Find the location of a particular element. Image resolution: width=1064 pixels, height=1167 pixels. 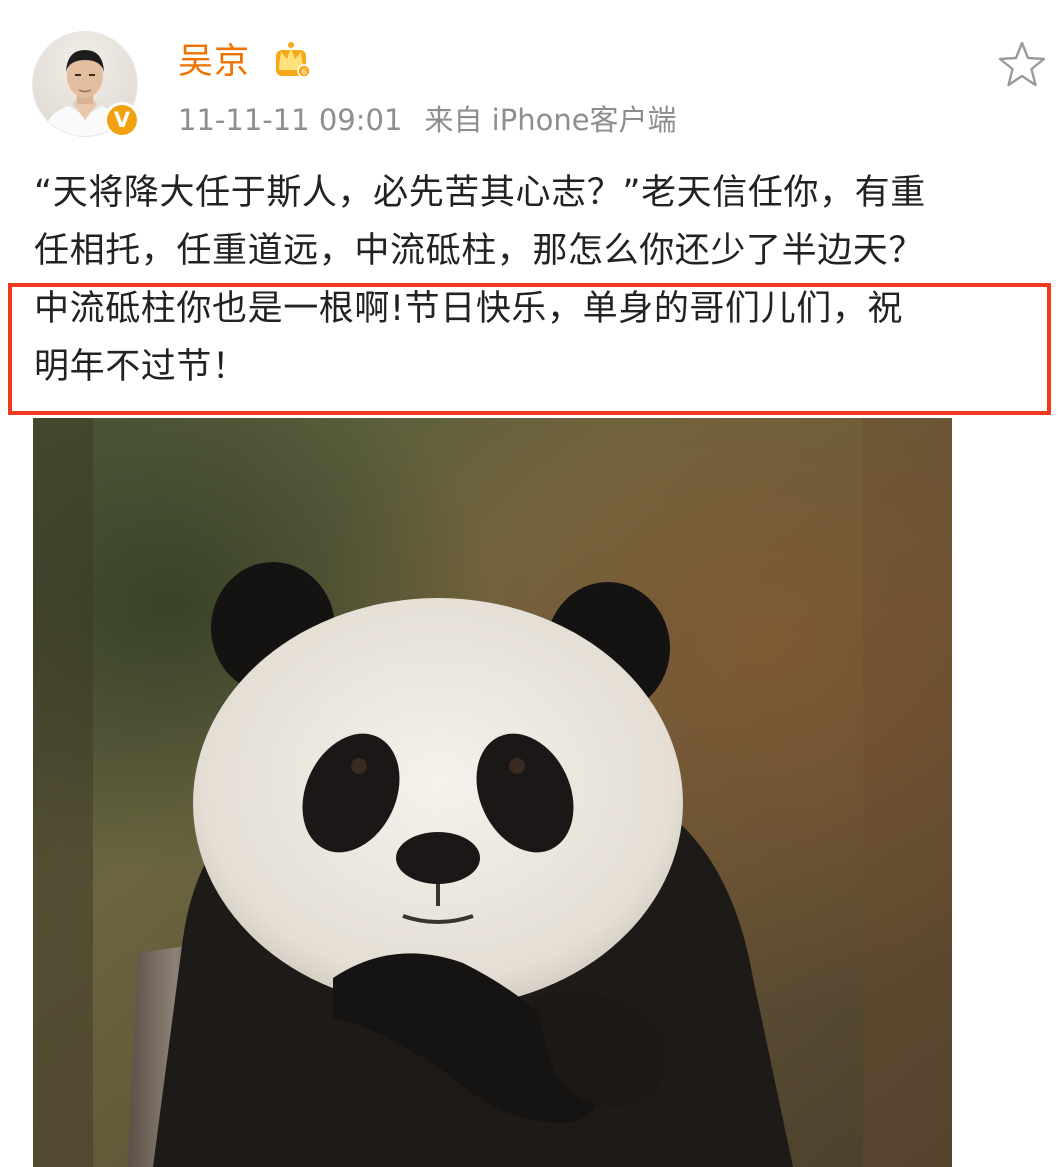

svg-text: 6 is located at coordinates (303, 72).